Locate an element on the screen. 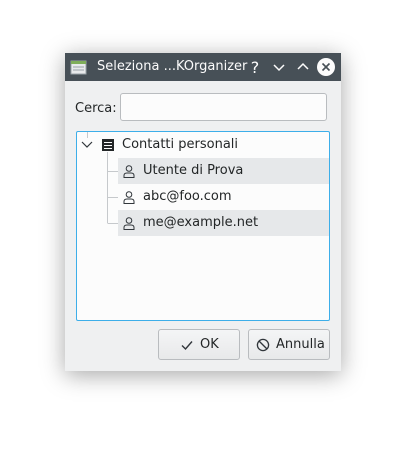 The image size is (406, 449). tree-item-personal-contacts: Contatti personali is located at coordinates (203, 145).